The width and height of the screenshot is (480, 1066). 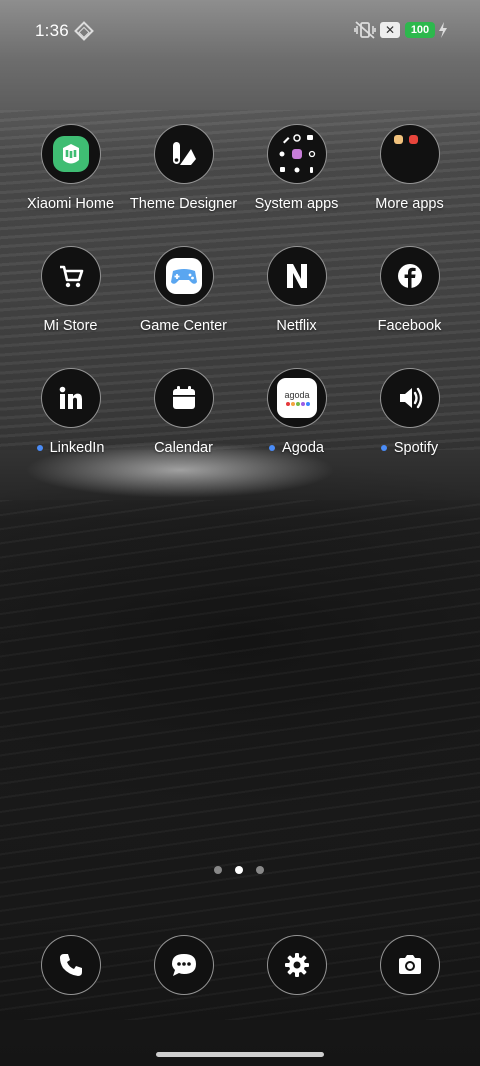 What do you see at coordinates (409, 204) in the screenshot?
I see `app-label: More apps` at bounding box center [409, 204].